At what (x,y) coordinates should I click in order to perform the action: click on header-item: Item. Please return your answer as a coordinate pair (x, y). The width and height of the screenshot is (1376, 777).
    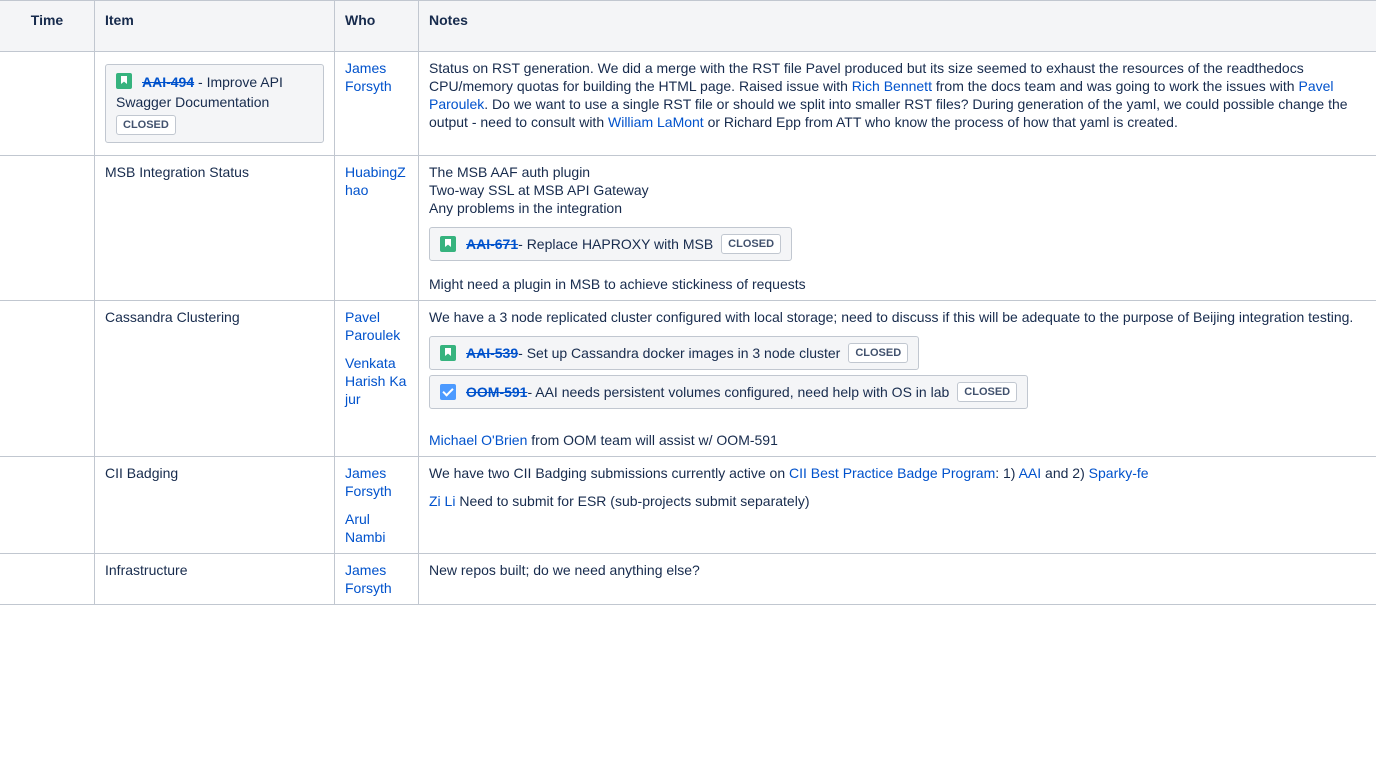
    Looking at the image, I should click on (214, 26).